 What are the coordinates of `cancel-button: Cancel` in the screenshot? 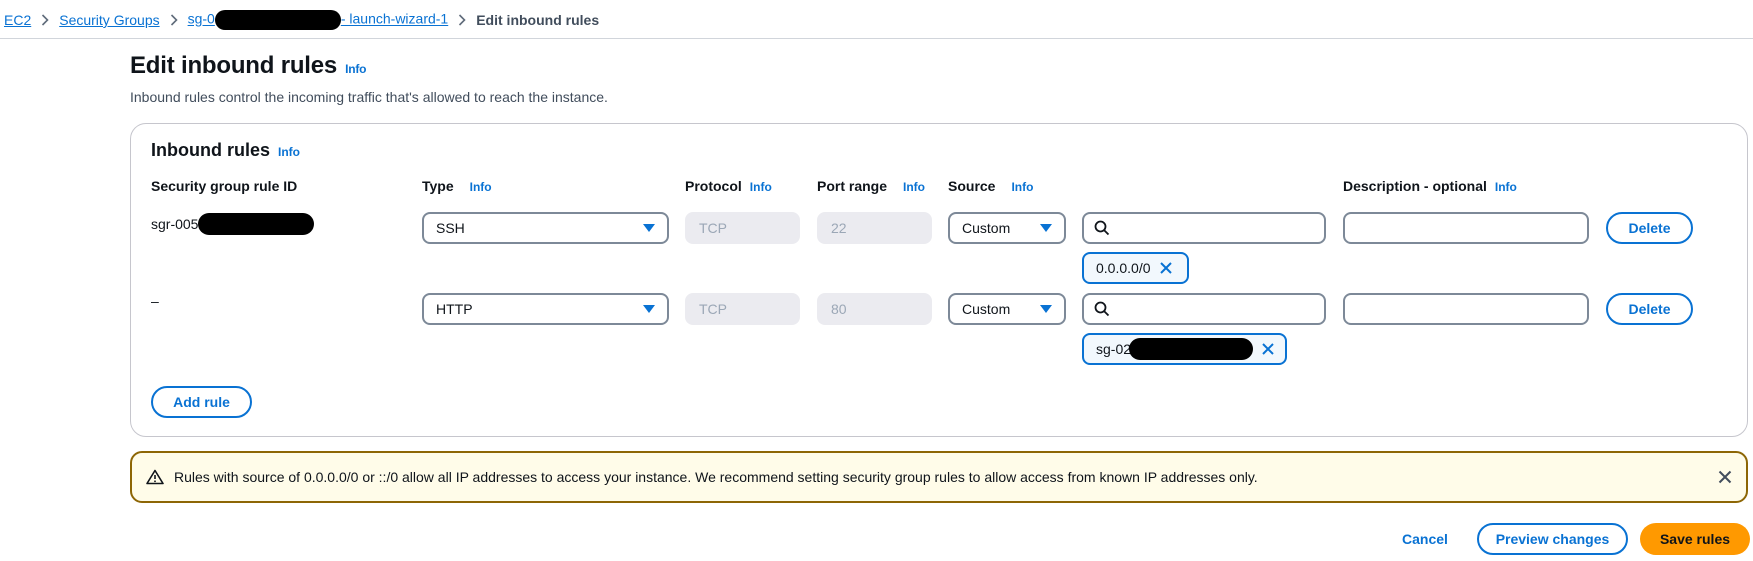 It's located at (1425, 539).